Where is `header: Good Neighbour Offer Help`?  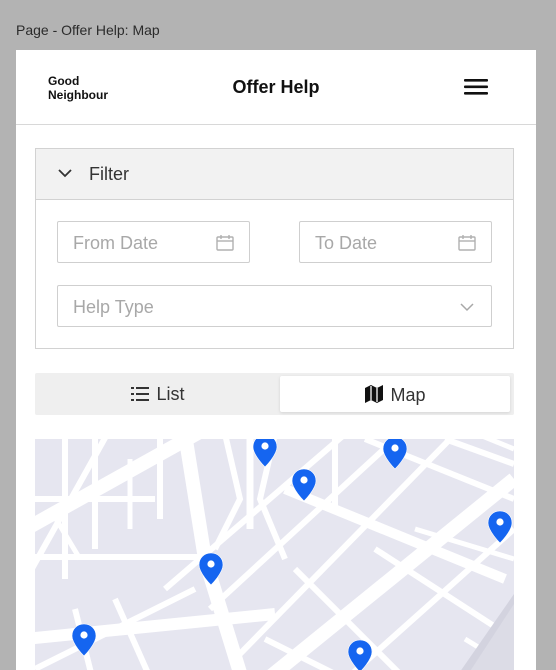
header: Good Neighbour Offer Help is located at coordinates (276, 87).